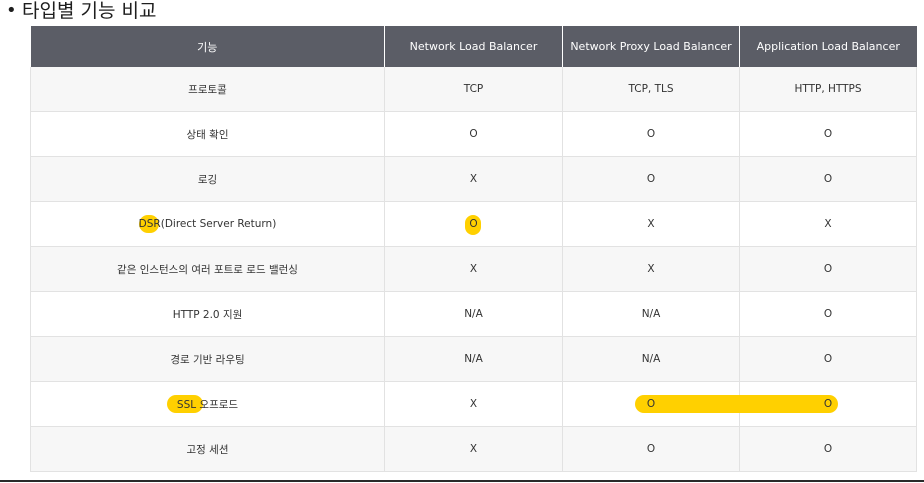 This screenshot has width=924, height=483. I want to click on section-title: 타입별 기능 비교, so click(89, 11).